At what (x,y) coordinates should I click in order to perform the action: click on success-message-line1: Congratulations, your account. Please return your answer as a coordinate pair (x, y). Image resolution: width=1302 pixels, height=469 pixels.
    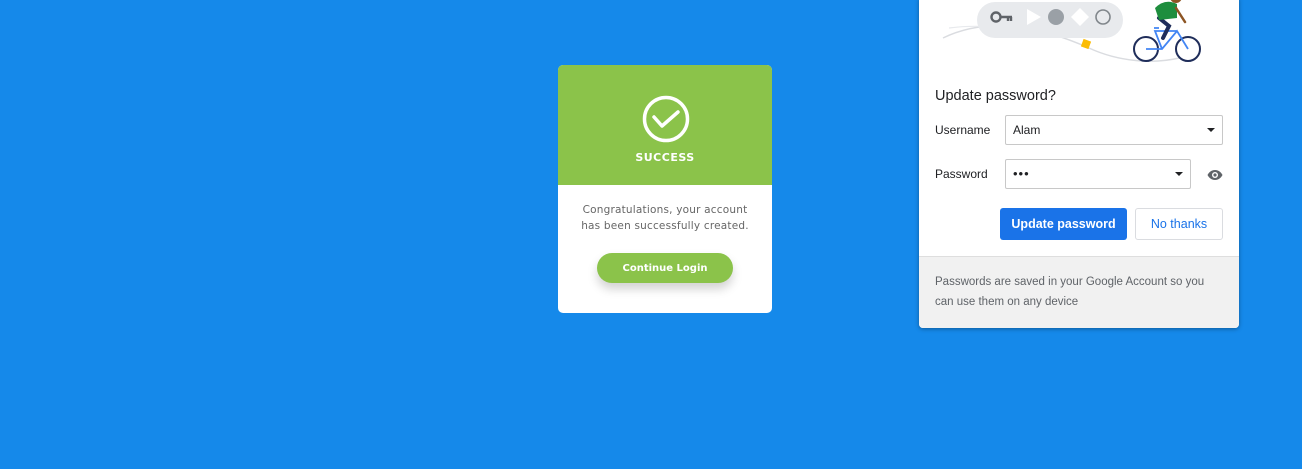
    Looking at the image, I should click on (665, 210).